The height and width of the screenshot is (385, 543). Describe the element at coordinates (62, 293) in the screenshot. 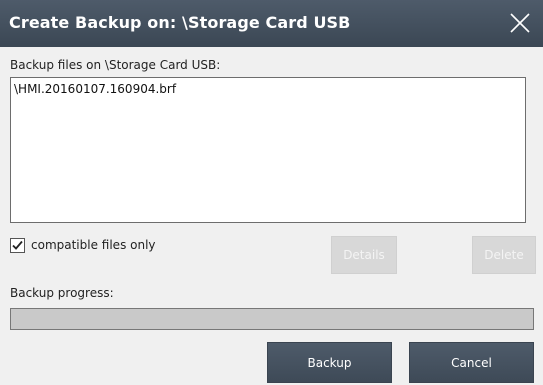

I see `progress-label: Backup progress:` at that location.